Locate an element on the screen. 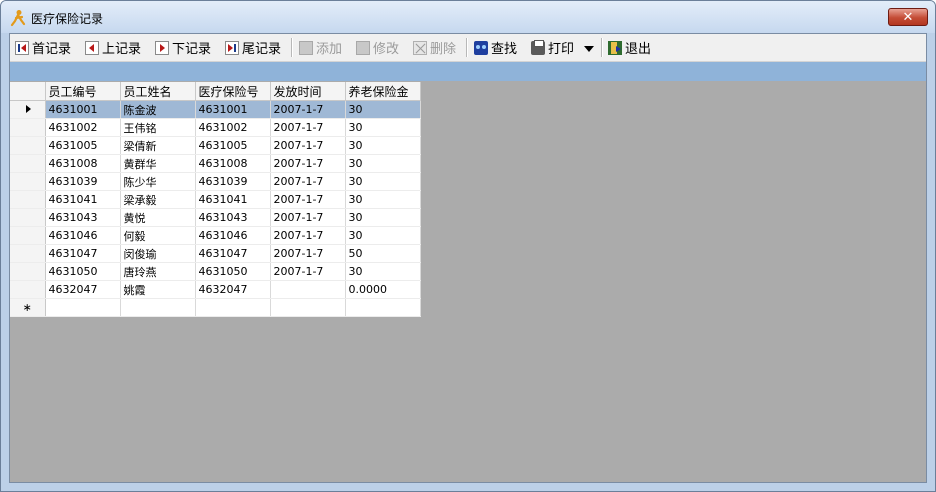  cell-issue-date is located at coordinates (308, 289).